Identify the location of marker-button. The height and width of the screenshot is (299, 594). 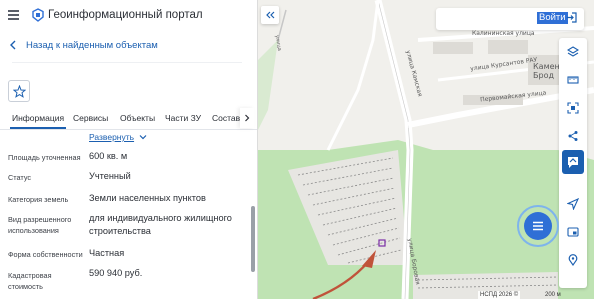
(573, 260).